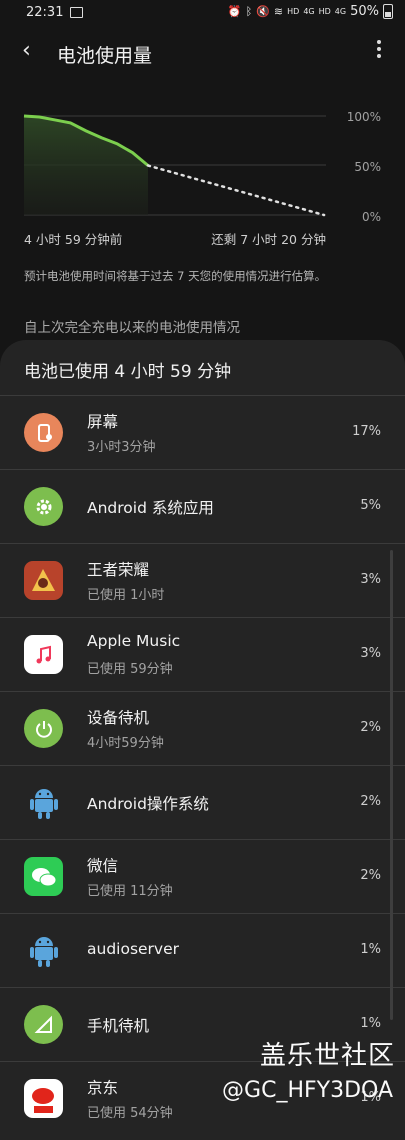  What do you see at coordinates (43, 580) in the screenshot?
I see `game-icon` at bounding box center [43, 580].